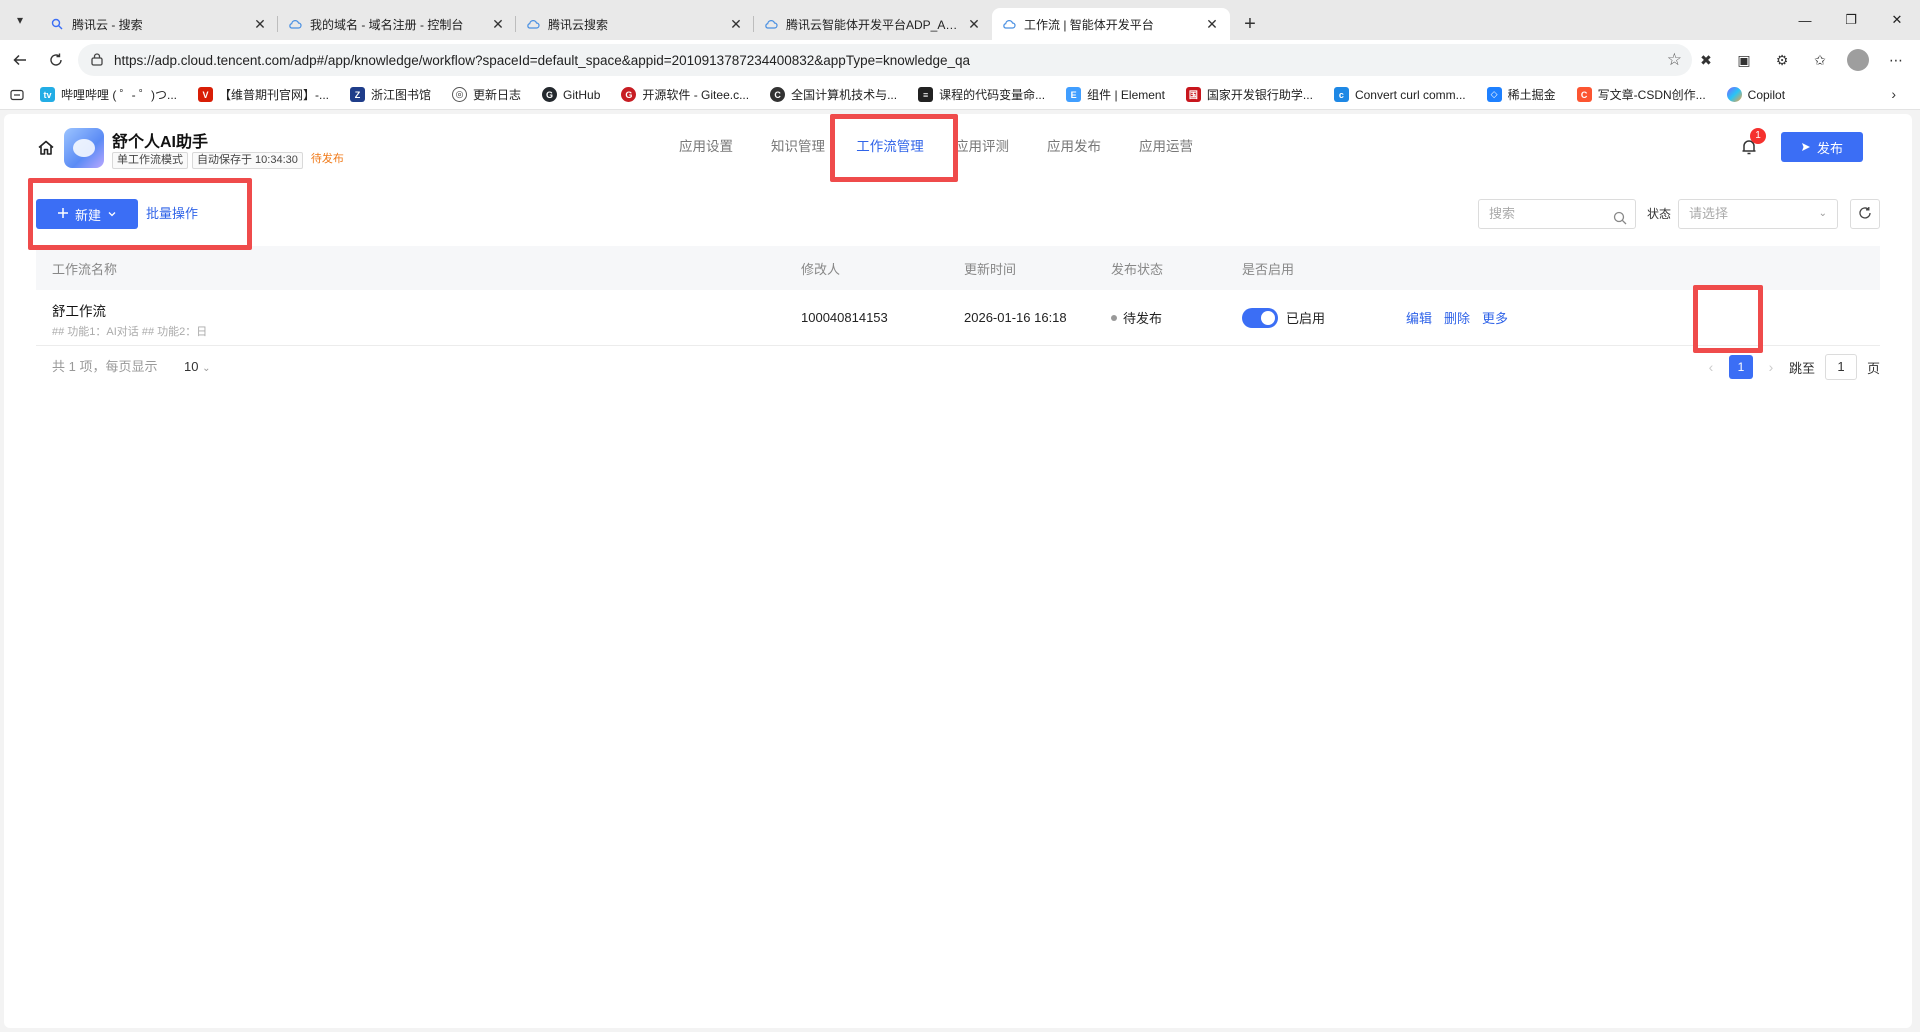 This screenshot has height=1032, width=1920. Describe the element at coordinates (20, 20) in the screenshot. I see `tab-actions-menu-icon: ▾` at that location.